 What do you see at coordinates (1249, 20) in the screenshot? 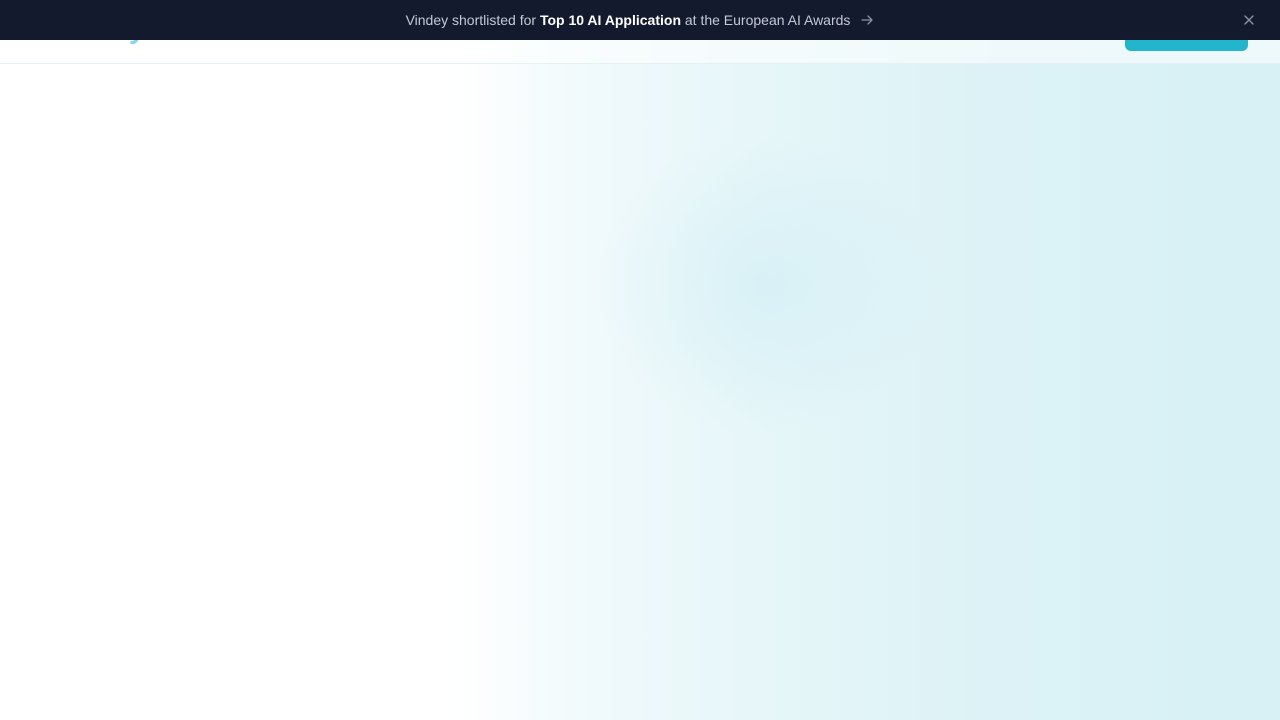
I see `close-icon` at bounding box center [1249, 20].